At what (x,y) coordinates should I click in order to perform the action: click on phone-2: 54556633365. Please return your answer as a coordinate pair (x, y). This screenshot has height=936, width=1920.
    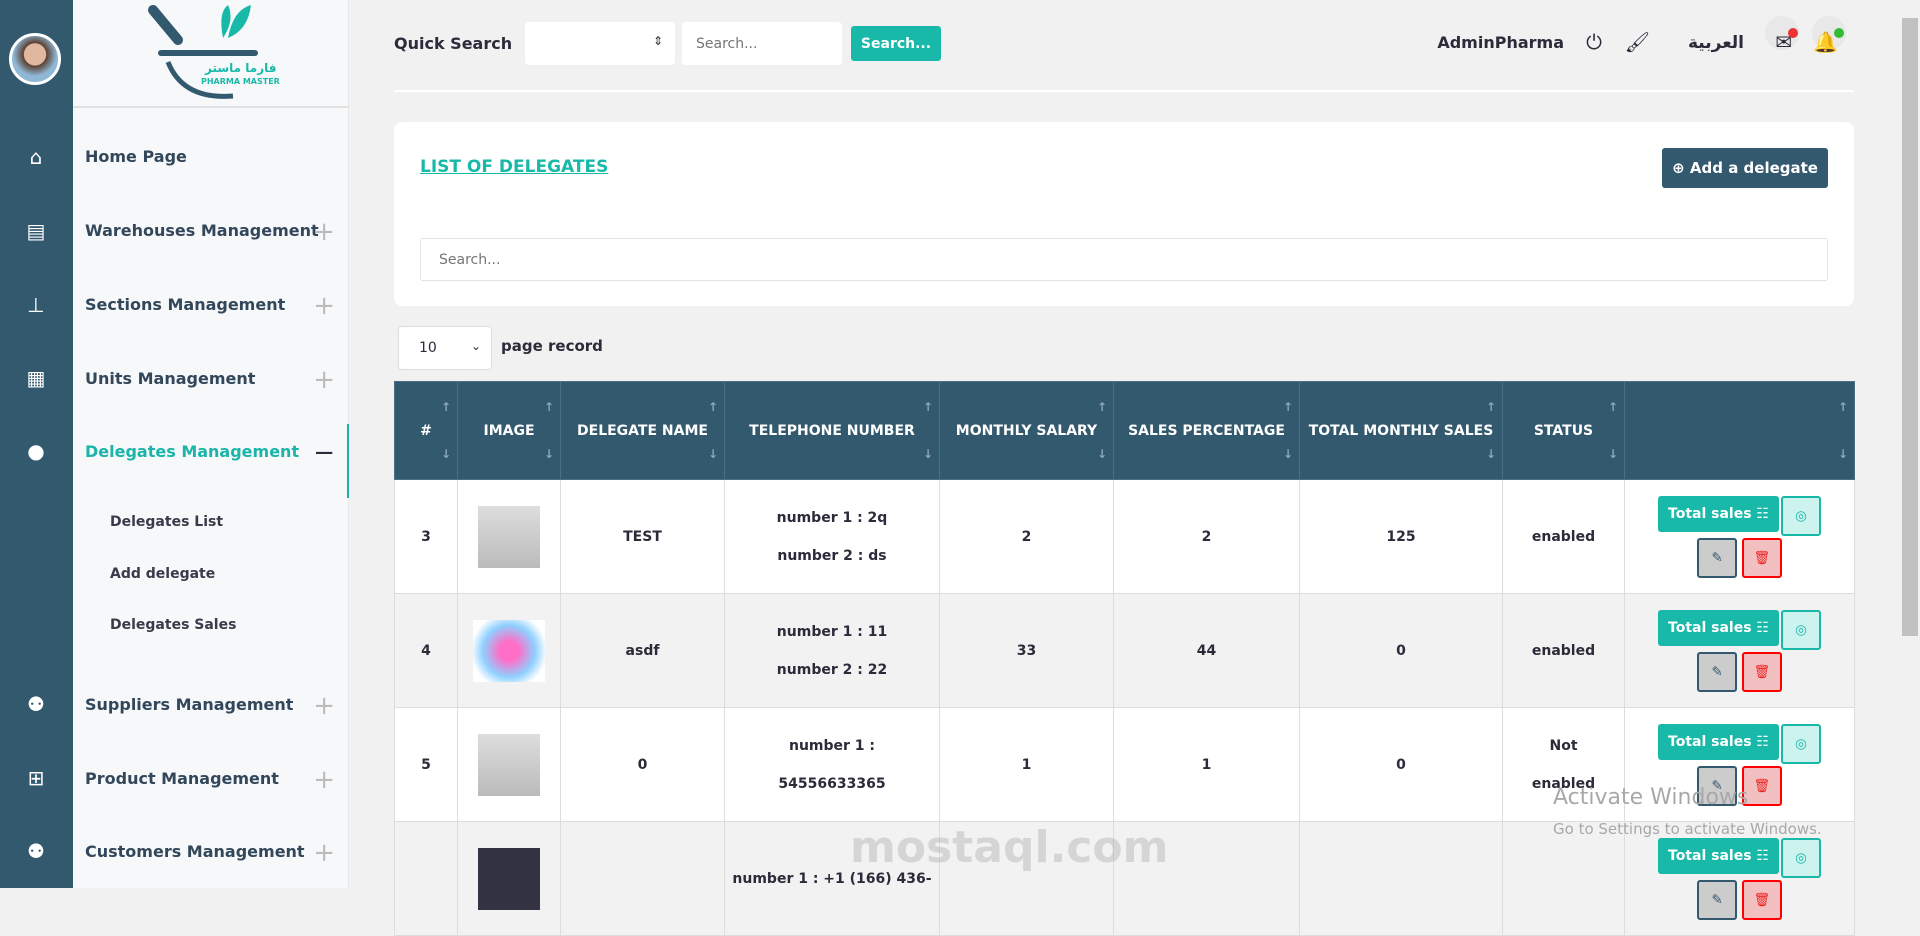
    Looking at the image, I should click on (832, 783).